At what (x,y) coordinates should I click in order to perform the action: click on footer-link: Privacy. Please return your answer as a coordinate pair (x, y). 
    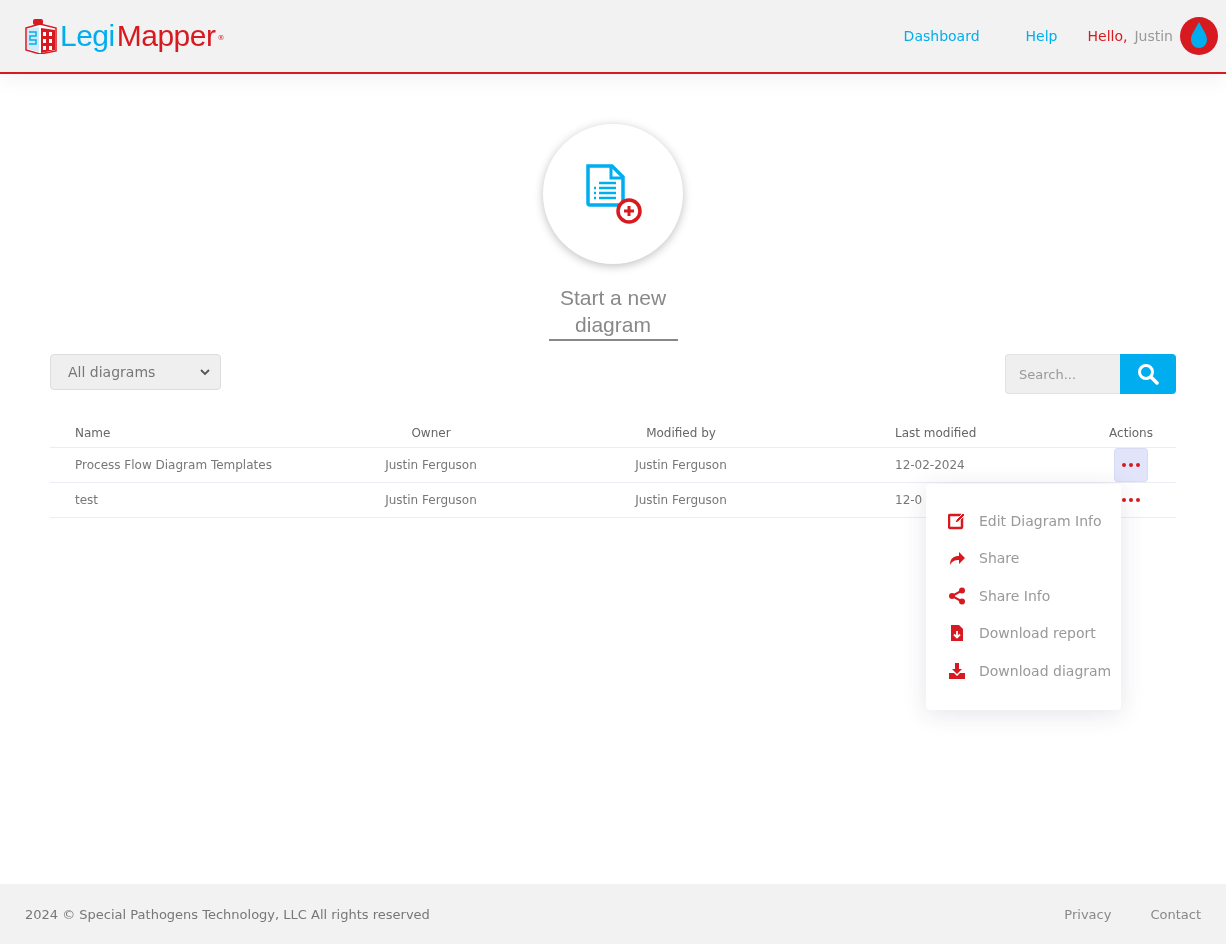
    Looking at the image, I should click on (1088, 914).